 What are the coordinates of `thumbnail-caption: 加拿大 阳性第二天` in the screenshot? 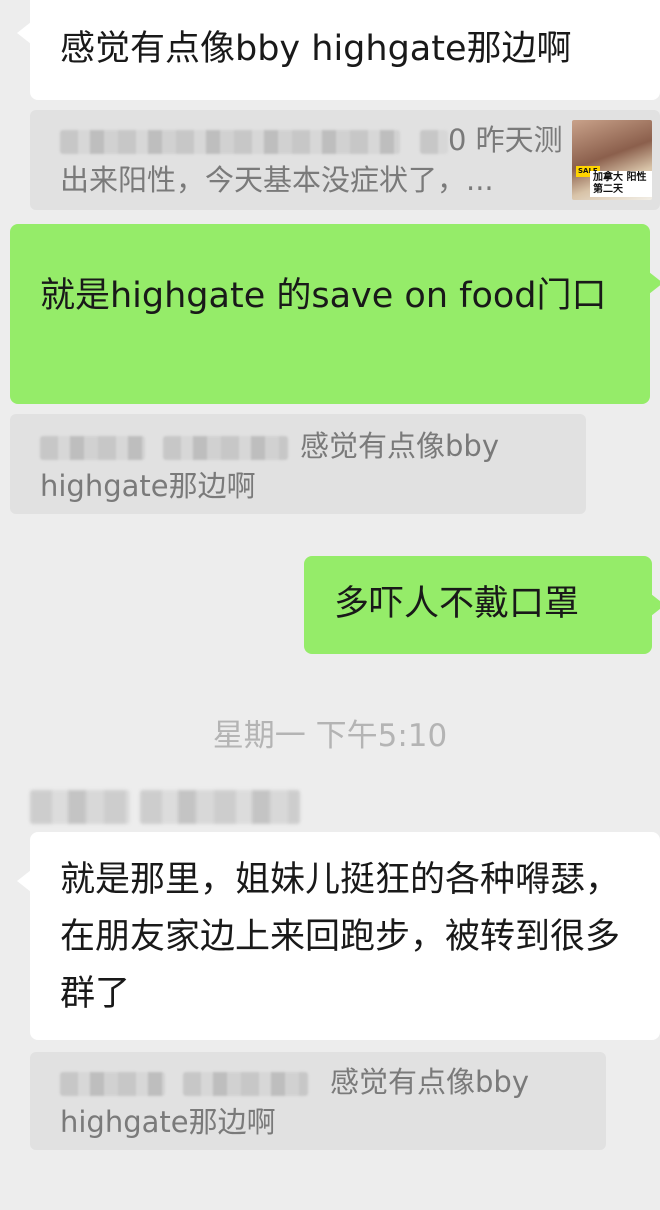 It's located at (621, 184).